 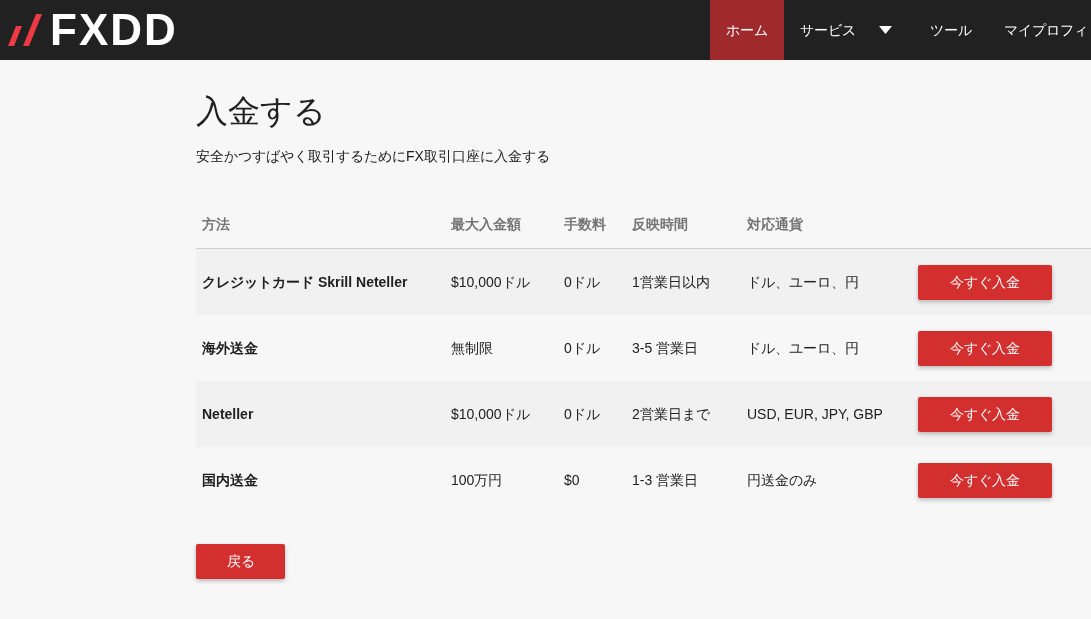 What do you see at coordinates (782, 480) in the screenshot?
I see `table-cell: 円送金のみ` at bounding box center [782, 480].